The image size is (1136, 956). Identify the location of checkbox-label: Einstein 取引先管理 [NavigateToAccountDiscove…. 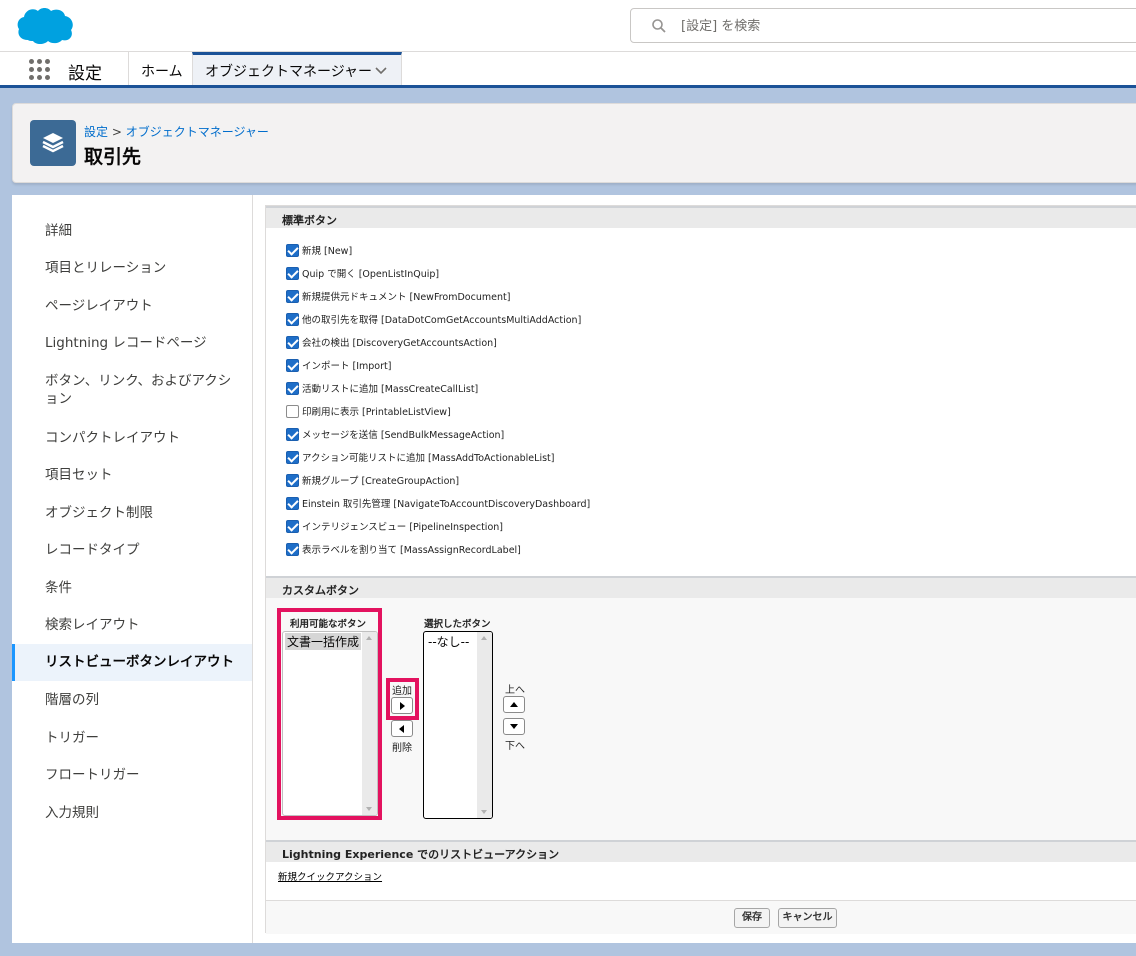
(446, 504).